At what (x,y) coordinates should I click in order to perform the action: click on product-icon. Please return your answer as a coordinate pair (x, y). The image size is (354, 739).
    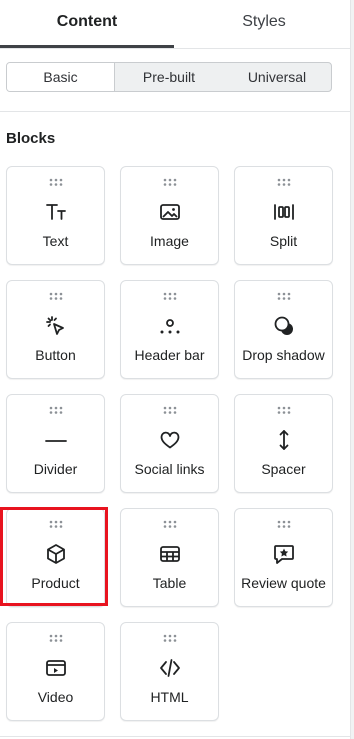
    Looking at the image, I should click on (55, 554).